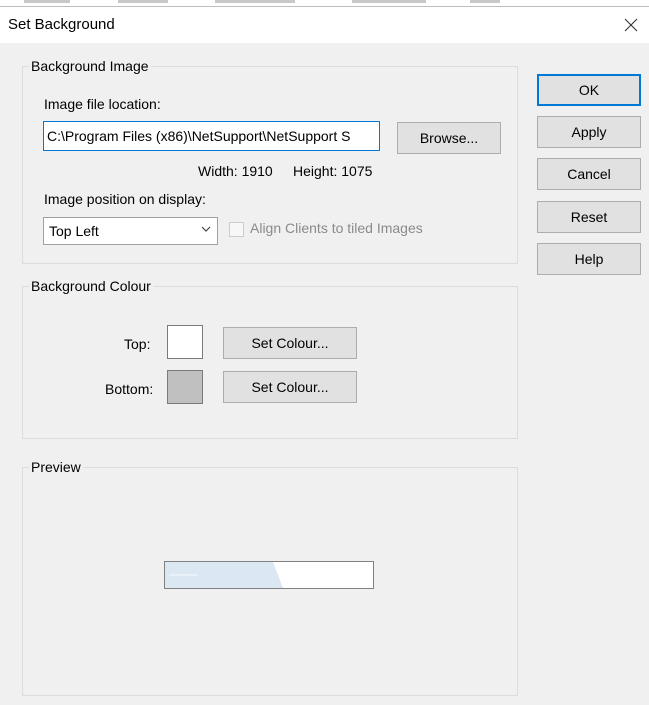 The image size is (649, 705). I want to click on reset-button: Reset, so click(589, 217).